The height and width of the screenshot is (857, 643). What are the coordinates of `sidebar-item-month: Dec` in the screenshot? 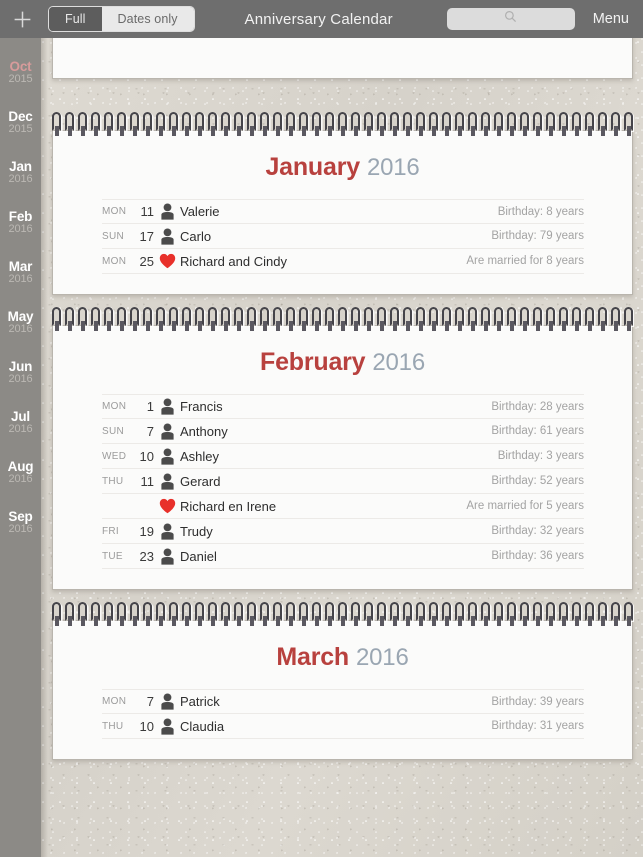 It's located at (20, 116).